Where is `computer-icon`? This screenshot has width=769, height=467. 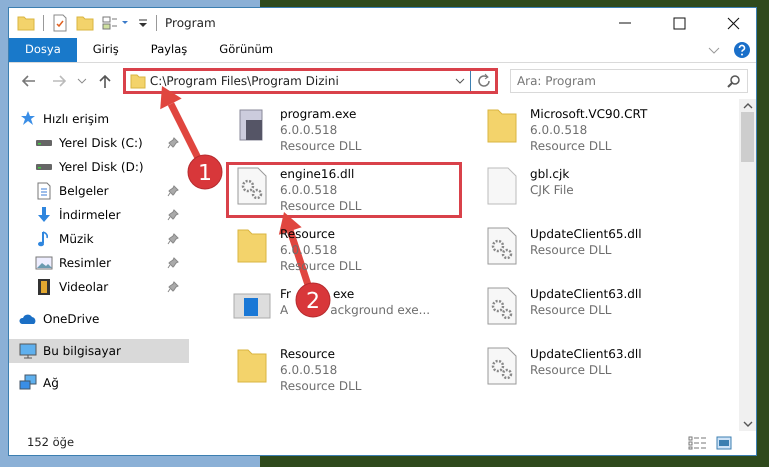 computer-icon is located at coordinates (28, 351).